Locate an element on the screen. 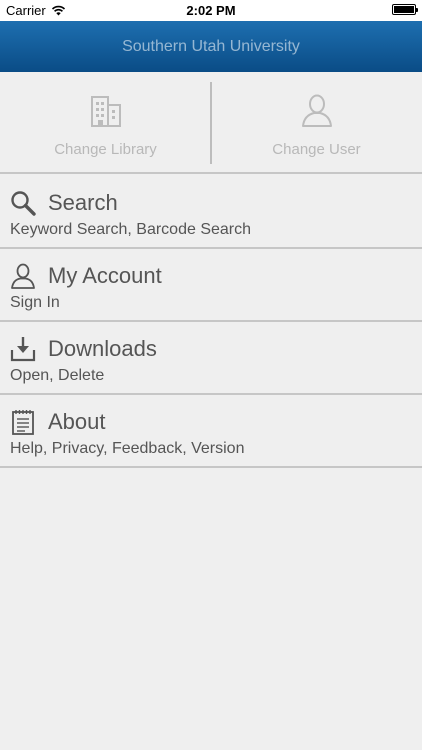 The width and height of the screenshot is (422, 750). status-time: 2:02 PM is located at coordinates (211, 10).